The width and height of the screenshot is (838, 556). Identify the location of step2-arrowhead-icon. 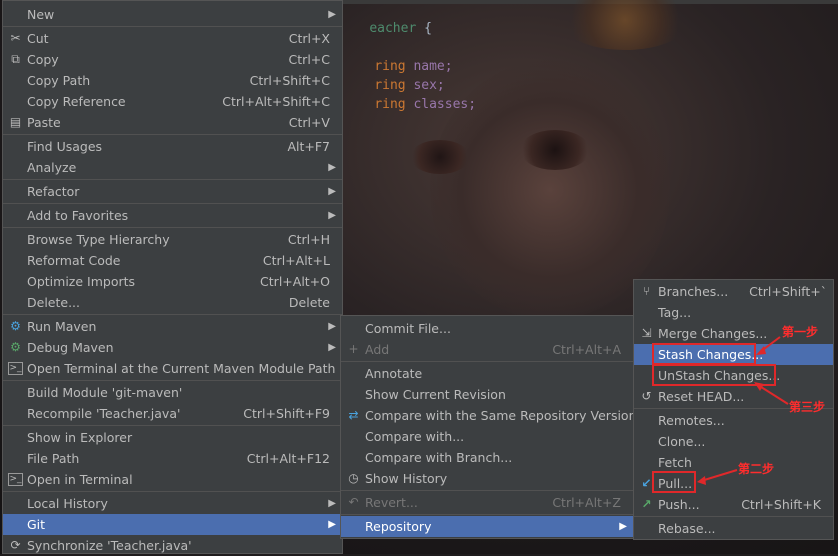
(701, 480).